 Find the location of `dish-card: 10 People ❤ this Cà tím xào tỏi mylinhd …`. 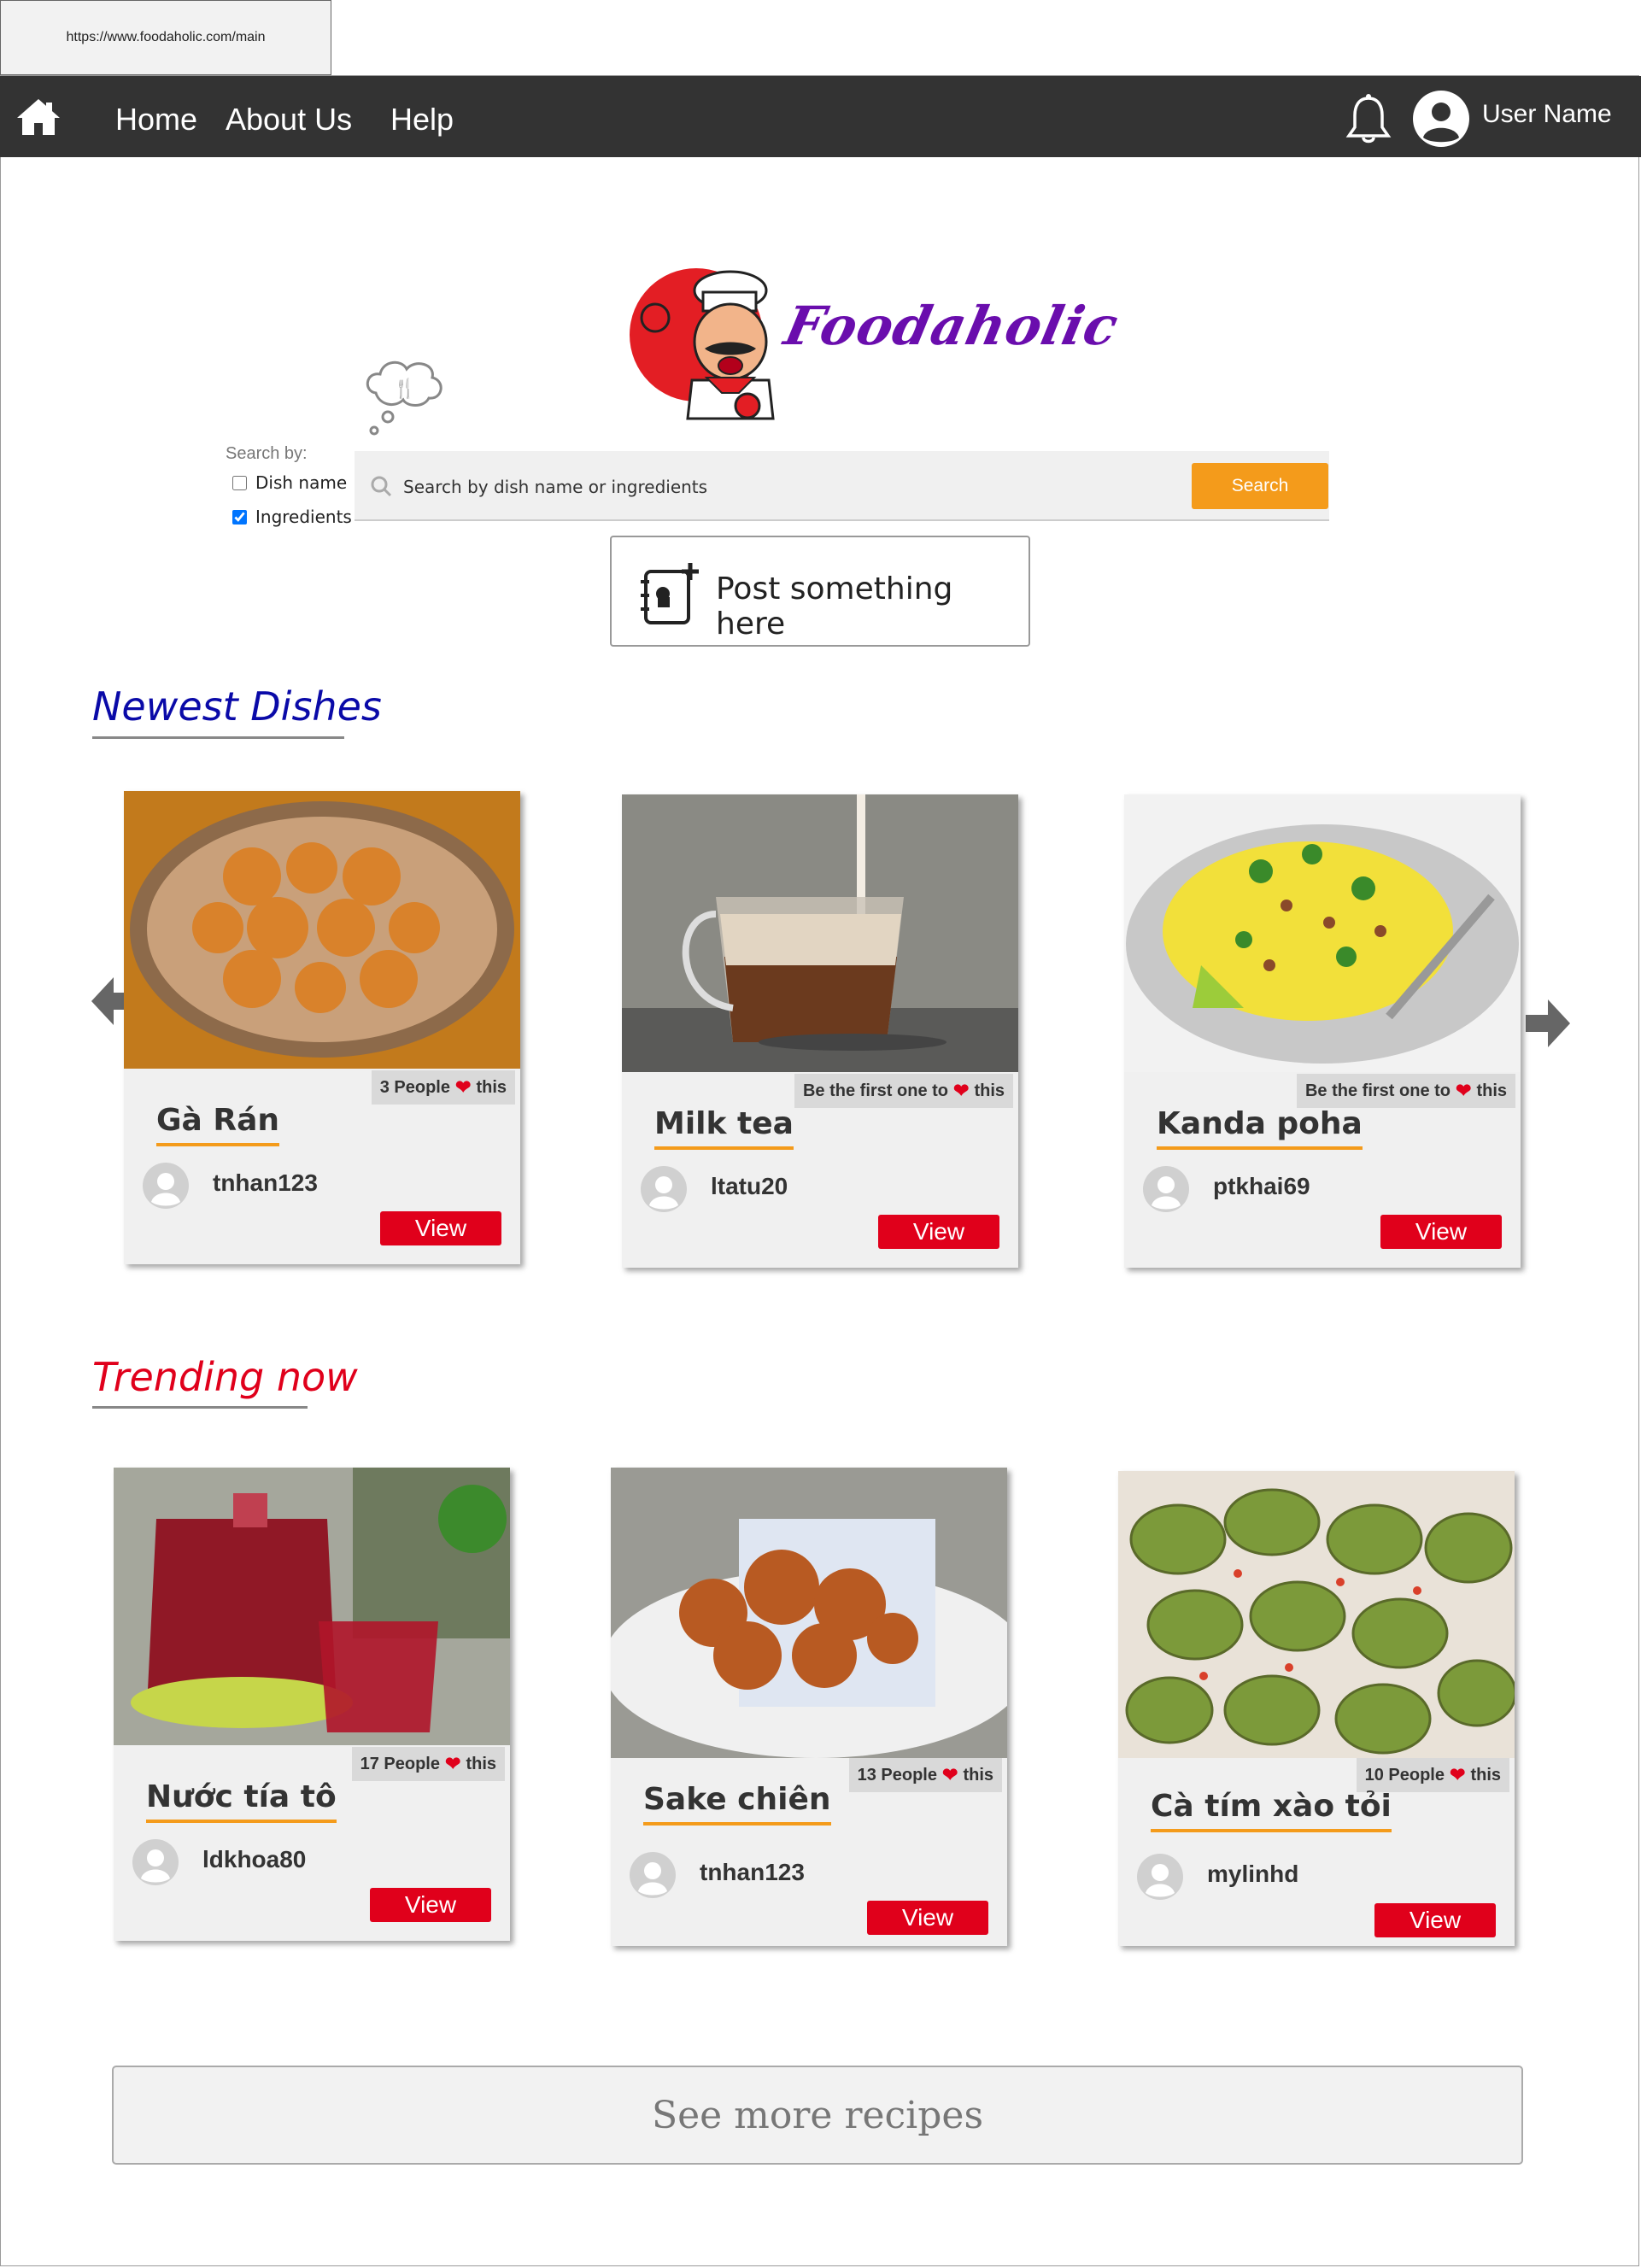

dish-card: 10 People ❤ this Cà tím xào tỏi mylinhd … is located at coordinates (1316, 1708).